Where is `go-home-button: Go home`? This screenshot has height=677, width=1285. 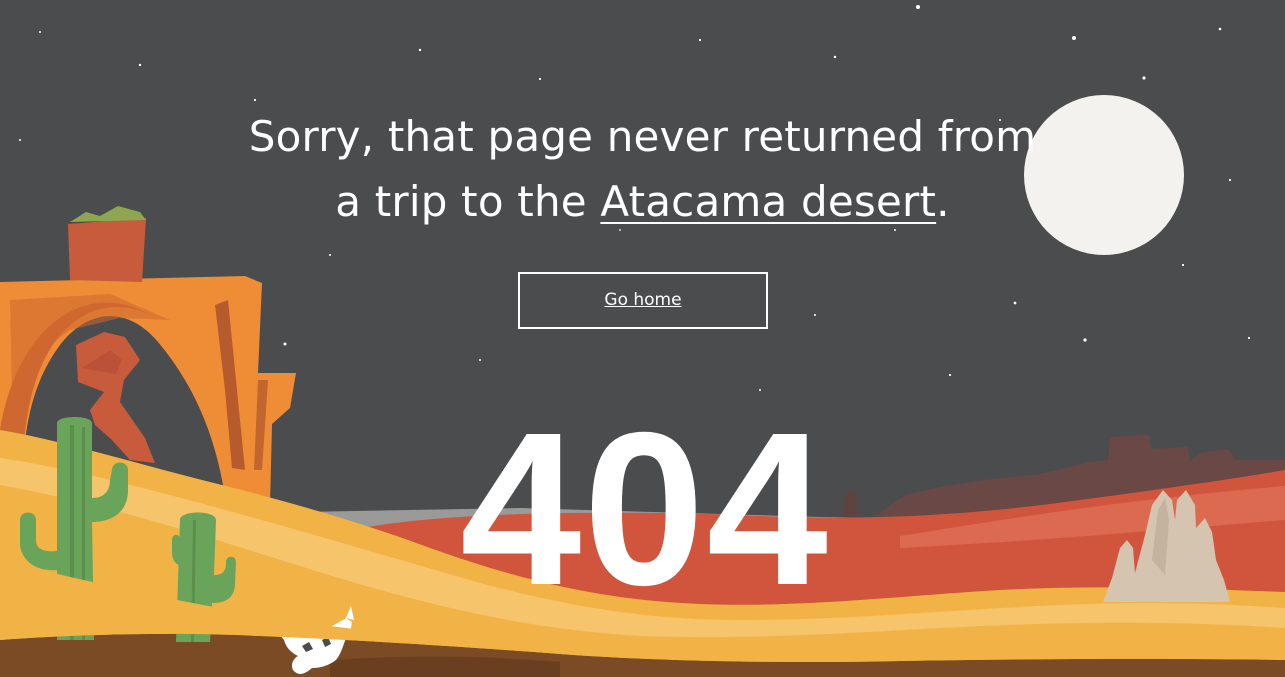
go-home-button: Go home is located at coordinates (643, 300).